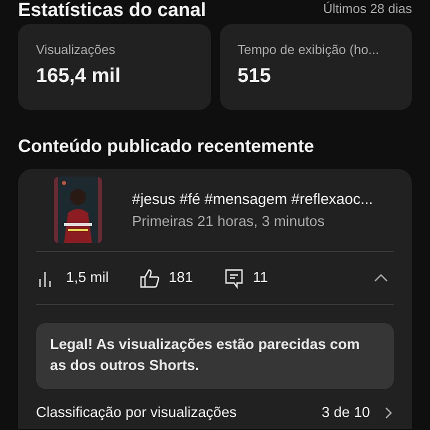 The height and width of the screenshot is (430, 430). Describe the element at coordinates (255, 76) in the screenshot. I see `stat-value: 515` at that location.